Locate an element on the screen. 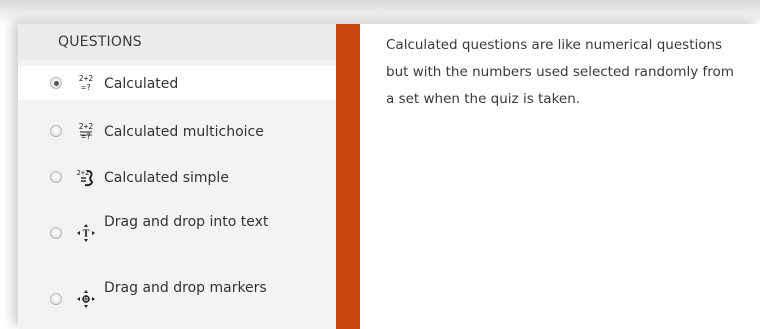  question-type-calculated-simple: 2+2 Calculated simple is located at coordinates (177, 177).